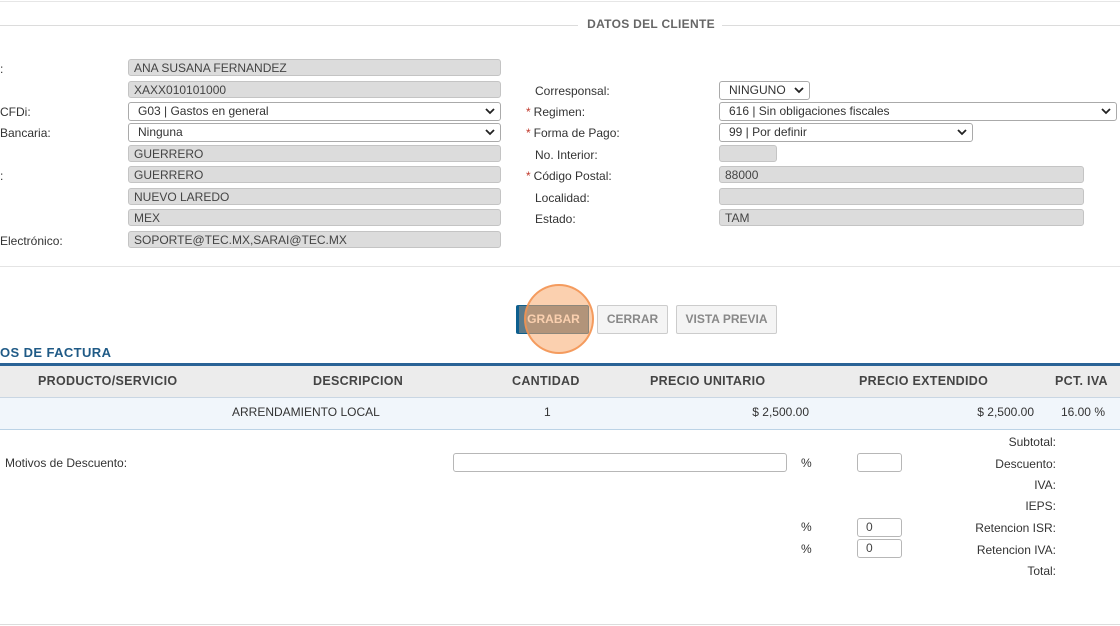  I want to click on corresponsal-select: NINGUNO, so click(764, 90).